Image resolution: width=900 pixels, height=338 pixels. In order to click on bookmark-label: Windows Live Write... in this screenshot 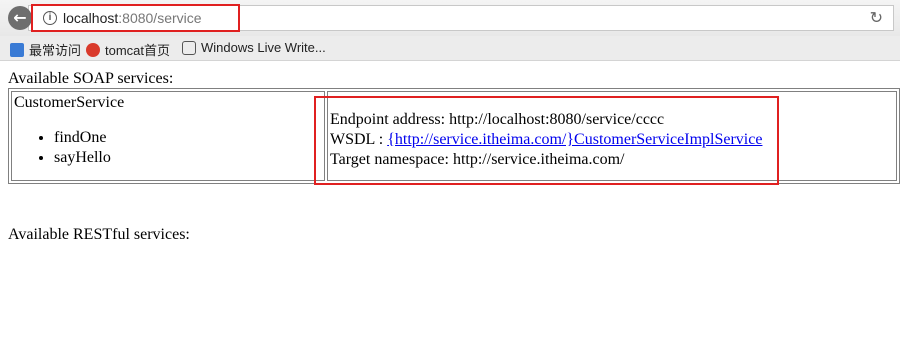, I will do `click(263, 47)`.